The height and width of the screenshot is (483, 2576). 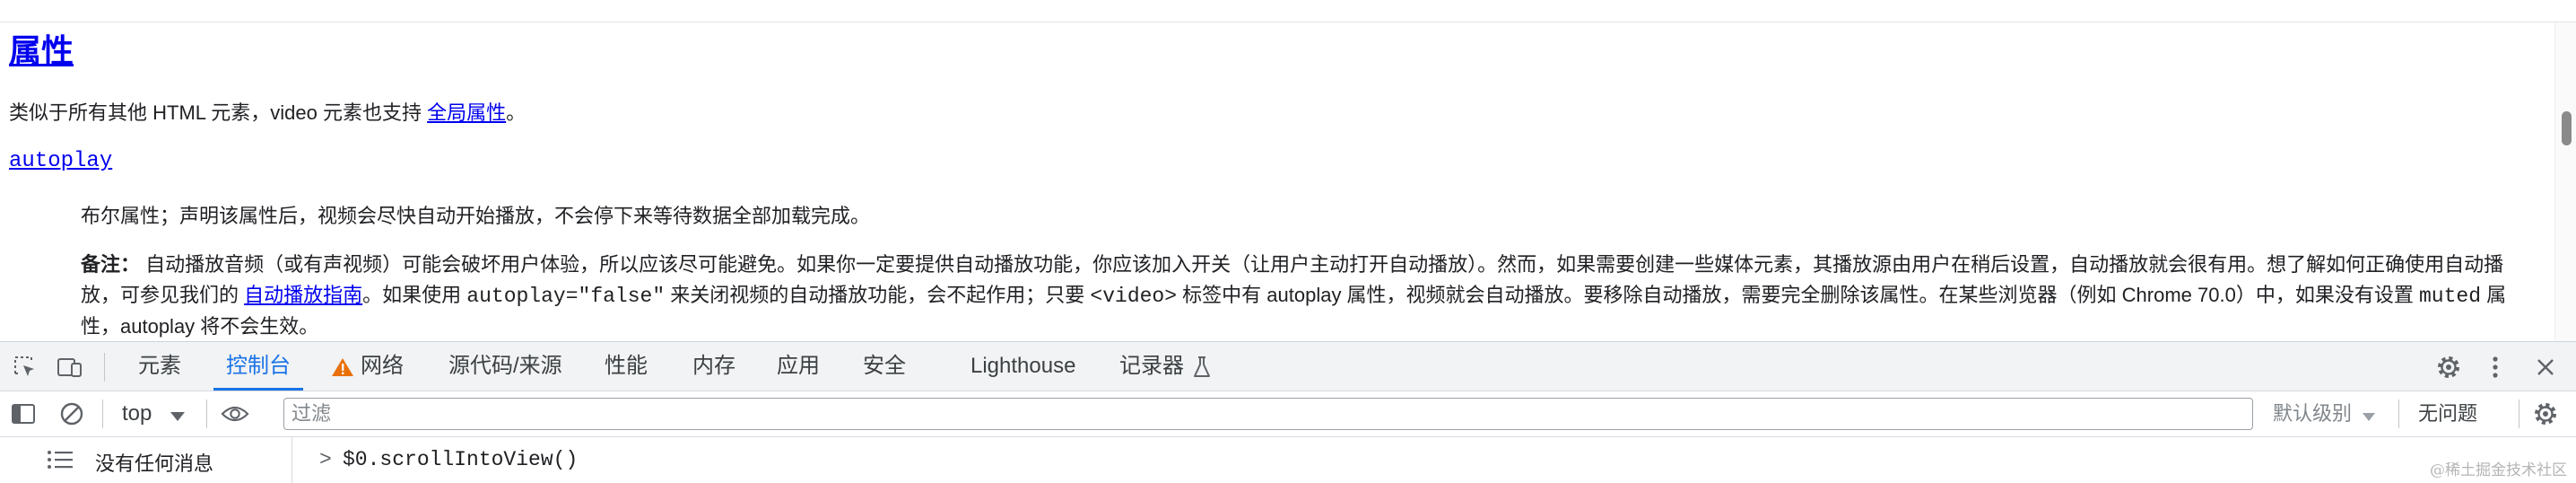 I want to click on console-filter-input, so click(x=1268, y=414).